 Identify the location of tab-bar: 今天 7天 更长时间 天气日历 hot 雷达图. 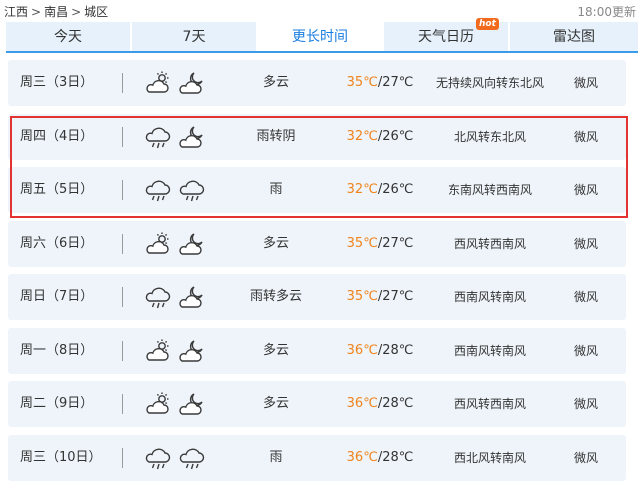
(322, 35).